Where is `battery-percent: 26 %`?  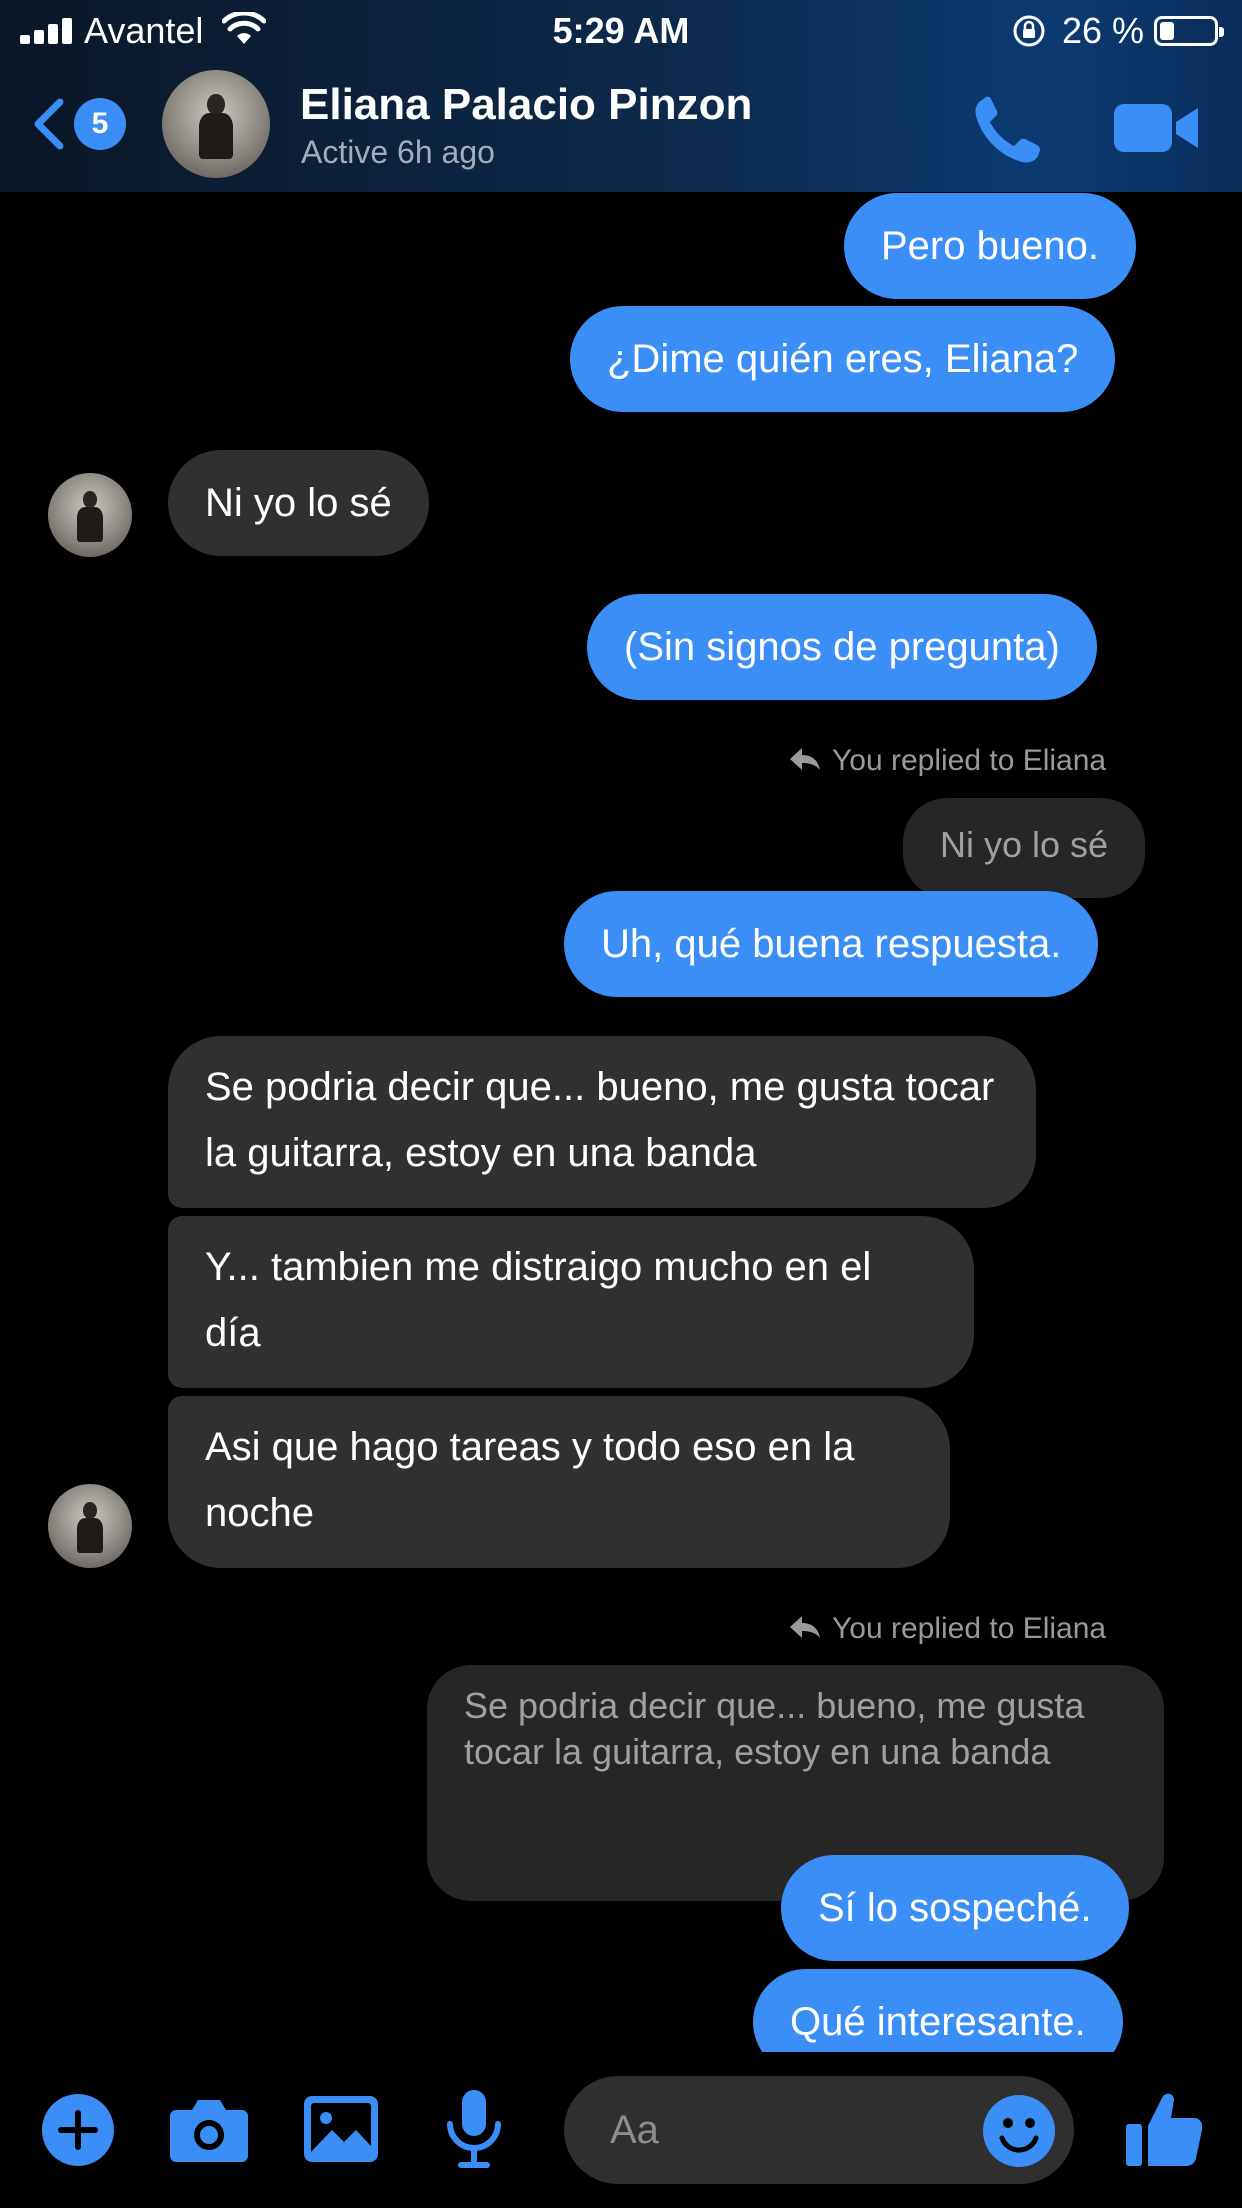
battery-percent: 26 % is located at coordinates (1103, 30).